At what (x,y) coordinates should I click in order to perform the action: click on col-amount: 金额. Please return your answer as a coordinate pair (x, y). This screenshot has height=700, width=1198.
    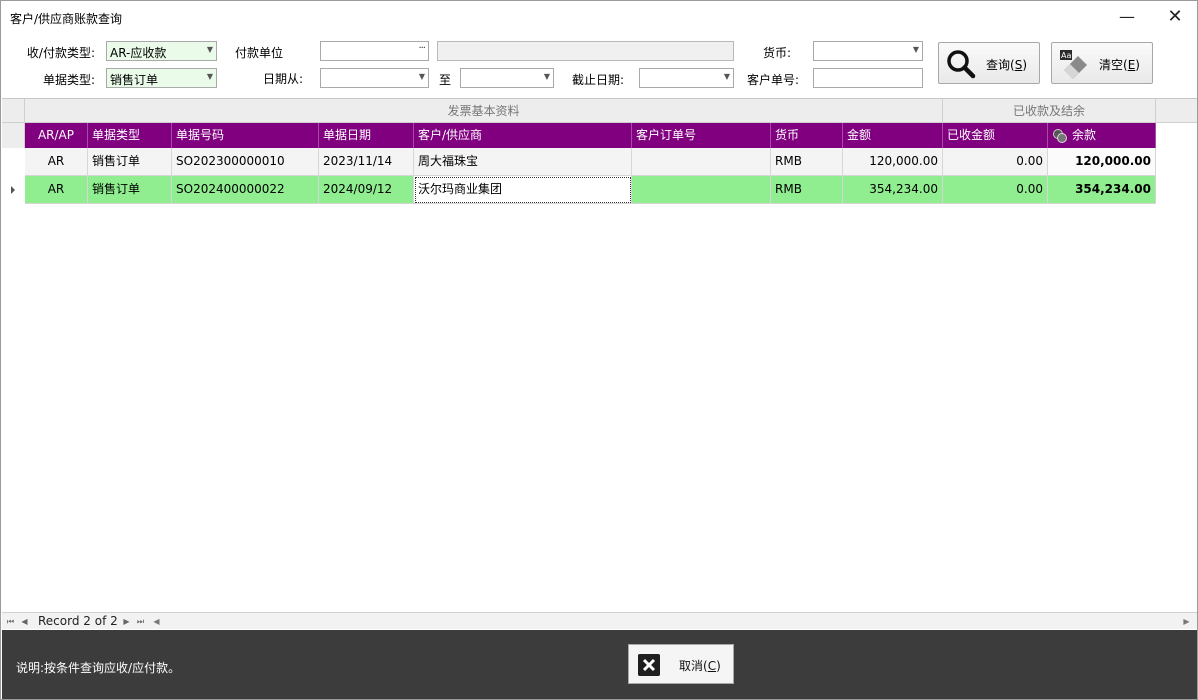
    Looking at the image, I should click on (893, 135).